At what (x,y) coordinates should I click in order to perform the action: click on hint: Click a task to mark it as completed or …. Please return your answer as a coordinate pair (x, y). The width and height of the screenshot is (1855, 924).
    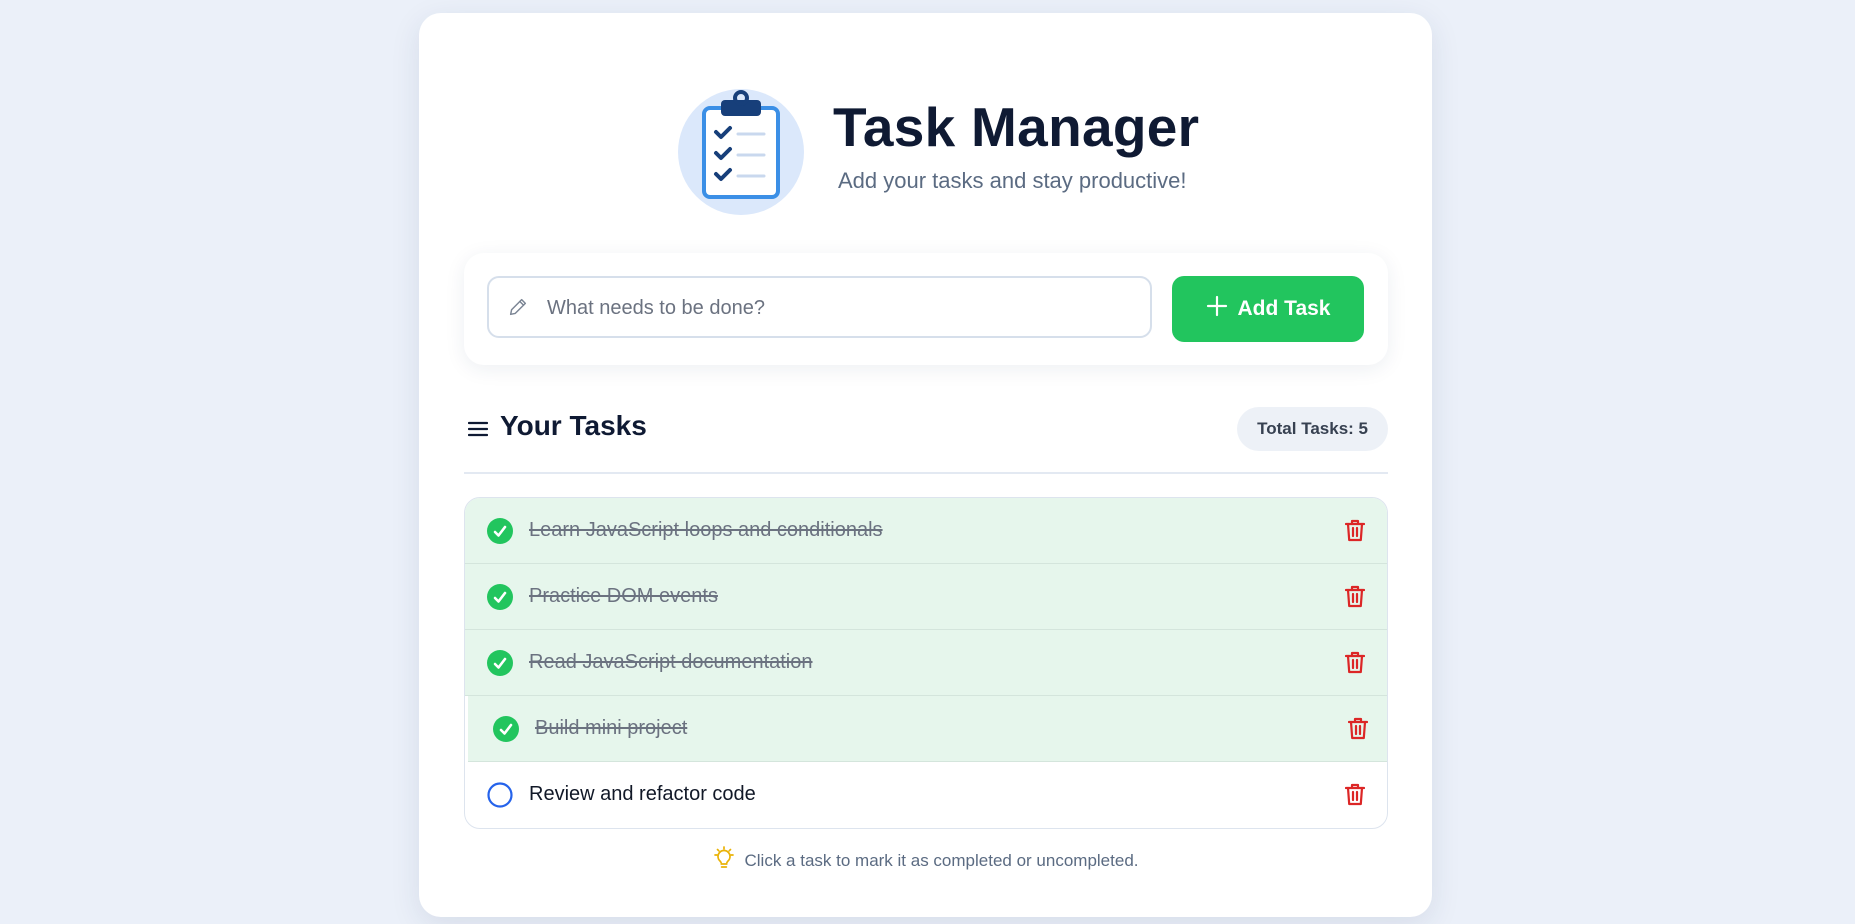
    Looking at the image, I should click on (925, 860).